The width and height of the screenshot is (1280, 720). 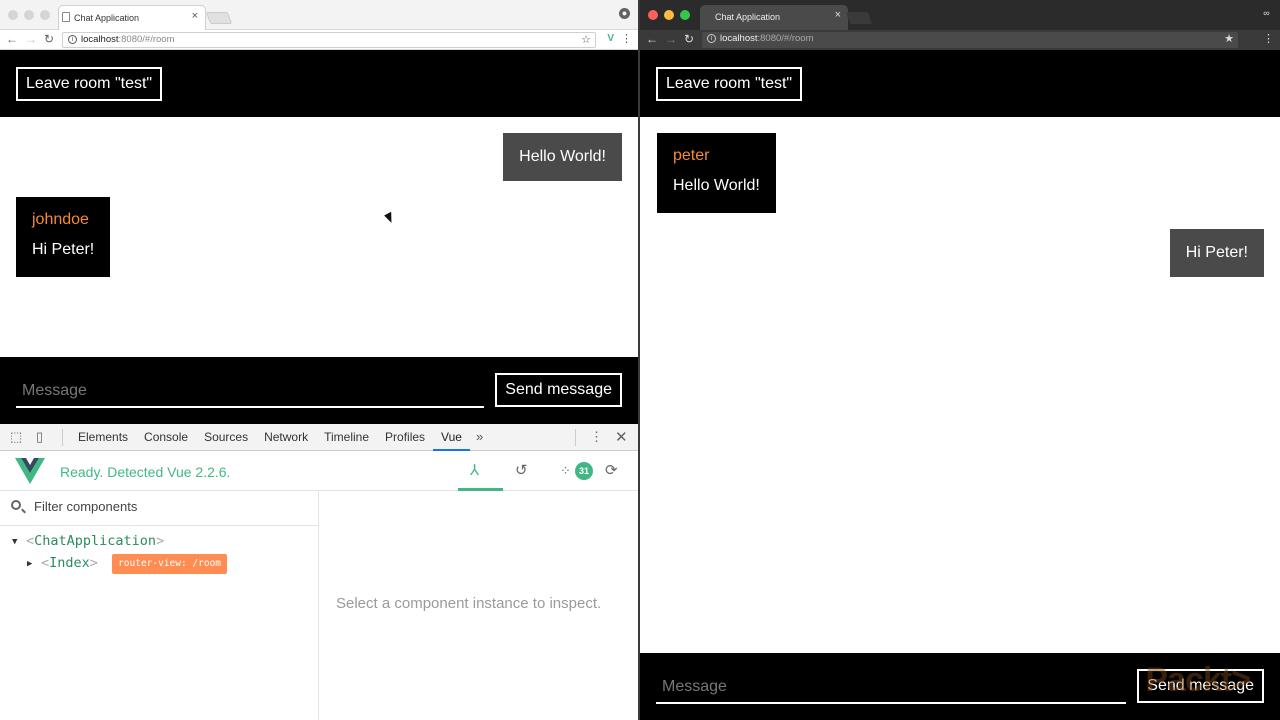 I want to click on tab-sources: Sources, so click(x=226, y=437).